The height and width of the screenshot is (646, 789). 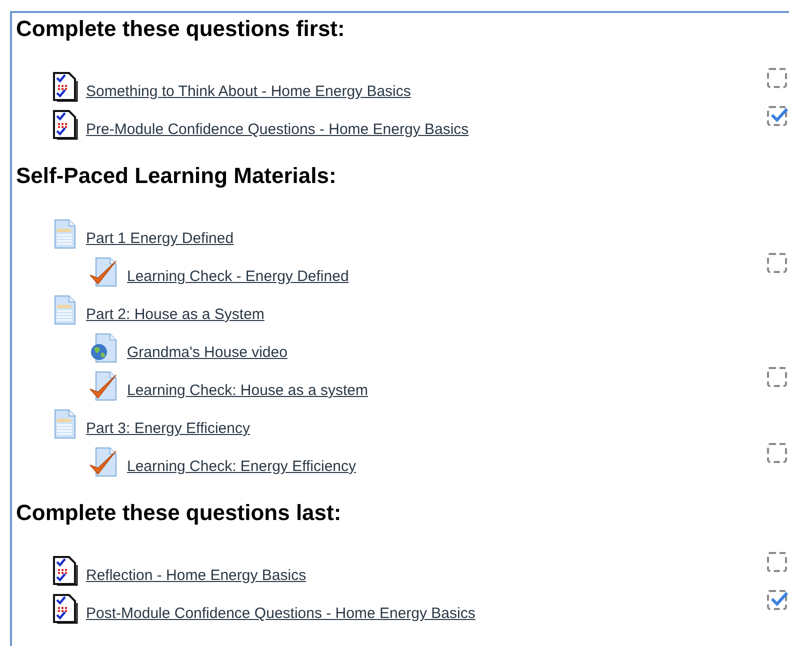 What do you see at coordinates (241, 466) in the screenshot?
I see `activity-link: Learning Check: Energy Efficiency` at bounding box center [241, 466].